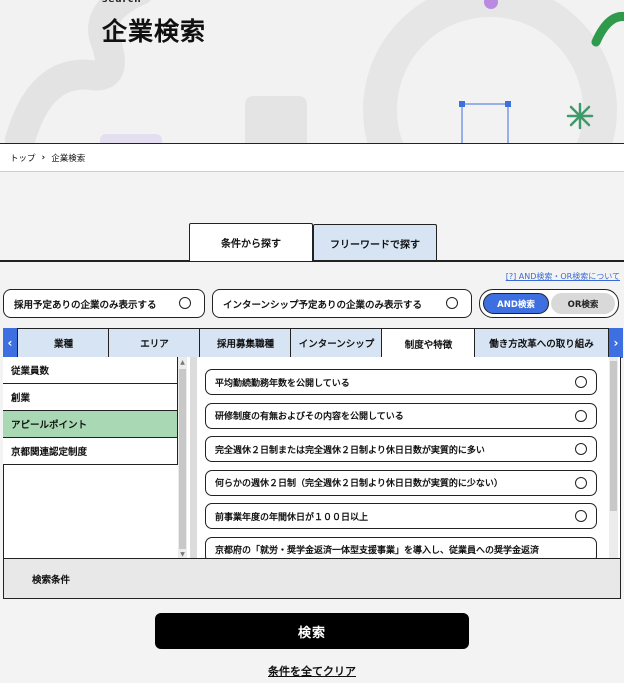 The image size is (624, 683). Describe the element at coordinates (10, 343) in the screenshot. I see `chevron-left-icon: ‹` at that location.